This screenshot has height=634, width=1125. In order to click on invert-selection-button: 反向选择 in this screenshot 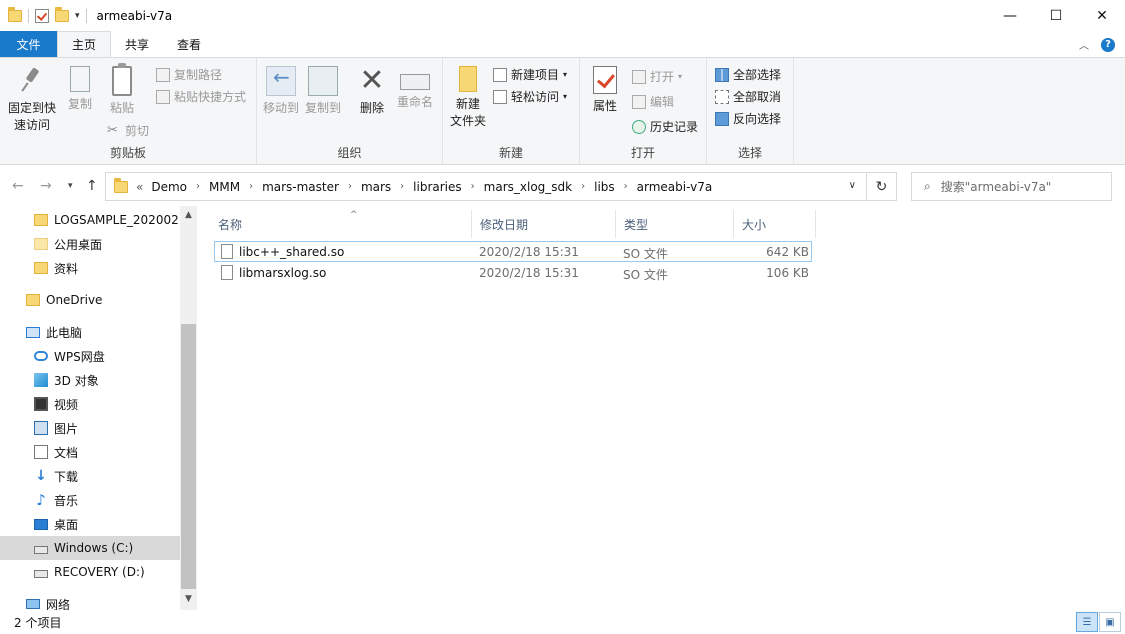, I will do `click(748, 118)`.